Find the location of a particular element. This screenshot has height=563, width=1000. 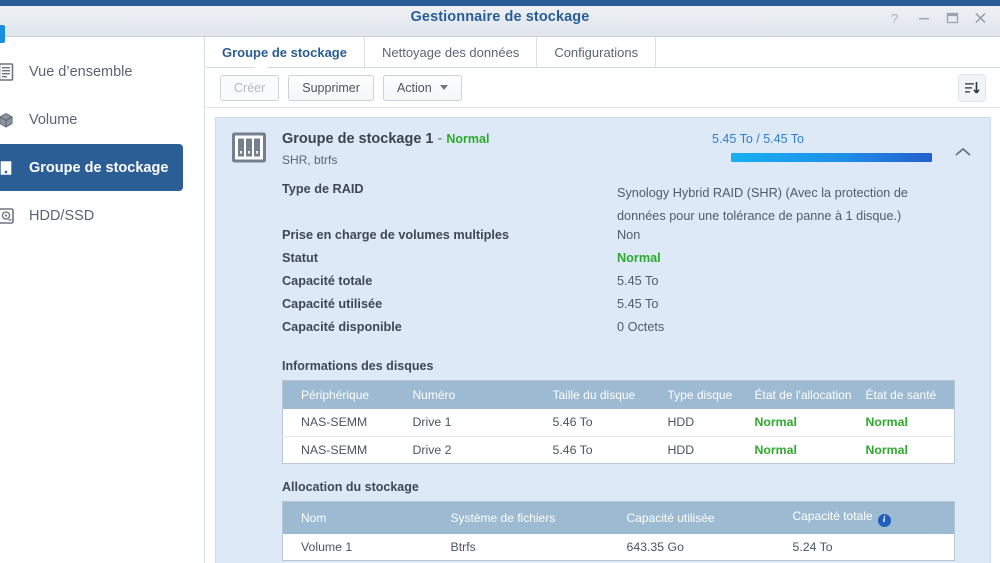

storage-pool-subtitle: SHR, btrfs is located at coordinates (310, 160).